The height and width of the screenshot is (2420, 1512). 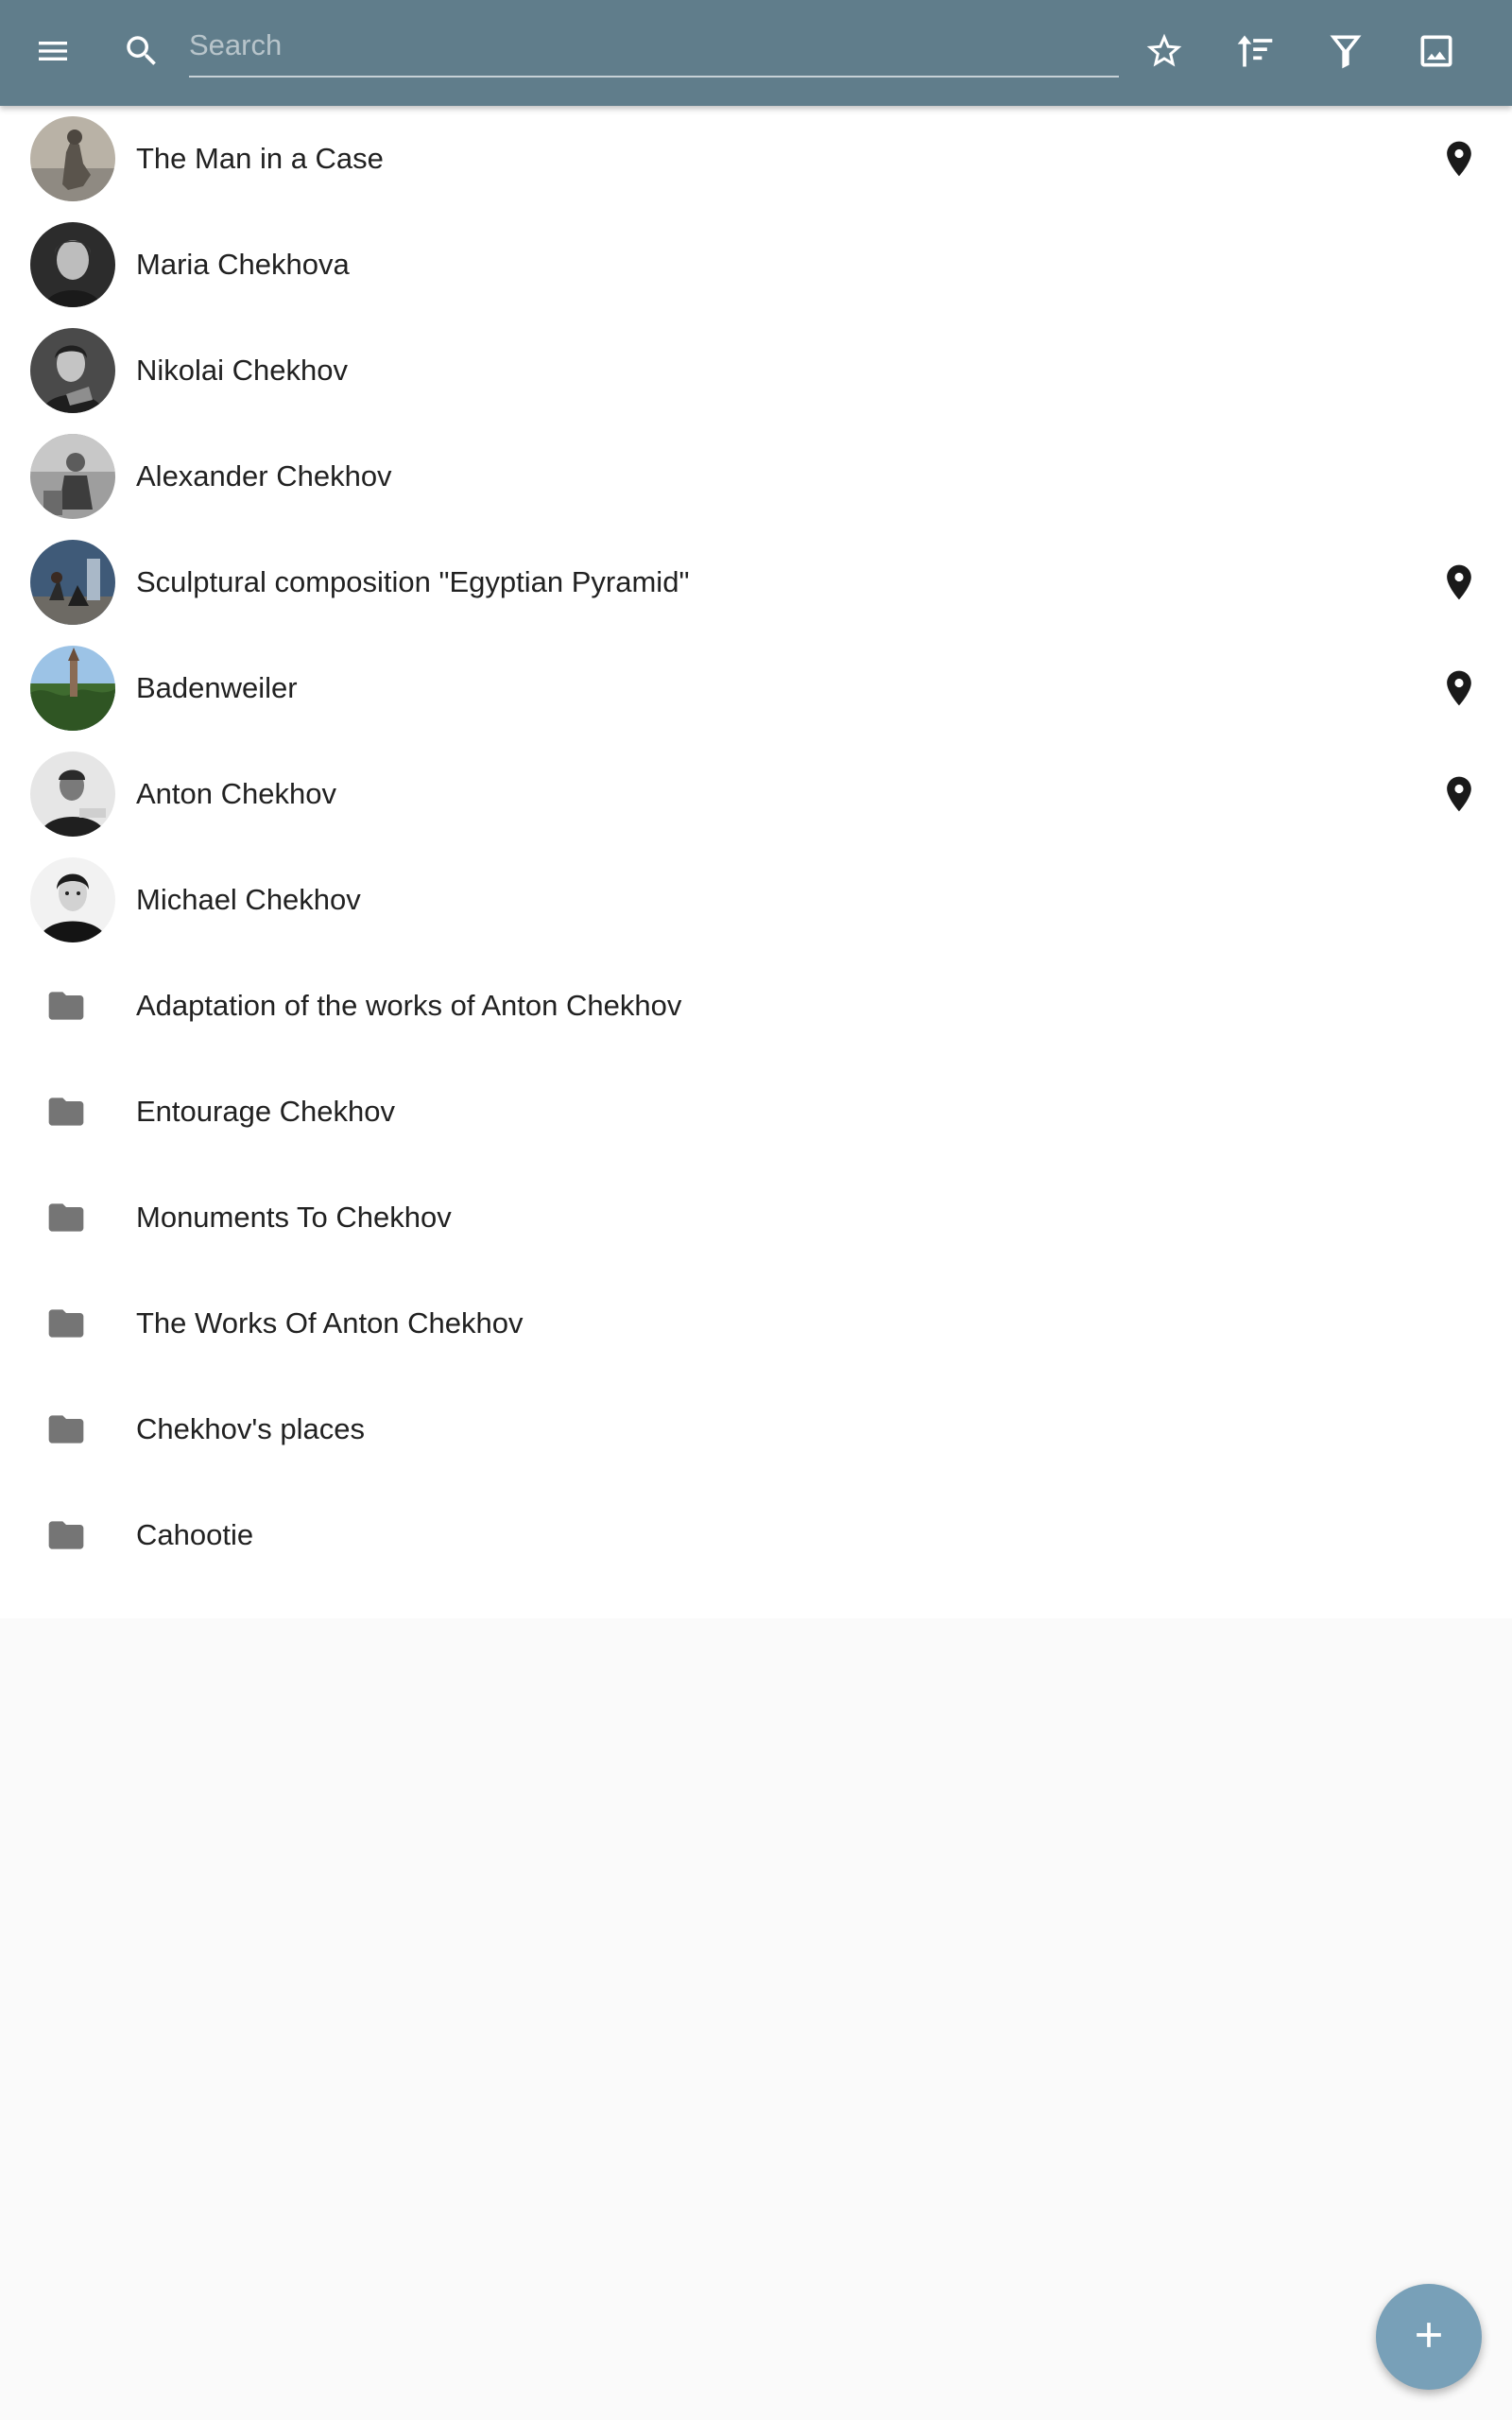 I want to click on item-label: The Man in a Case, so click(x=260, y=158).